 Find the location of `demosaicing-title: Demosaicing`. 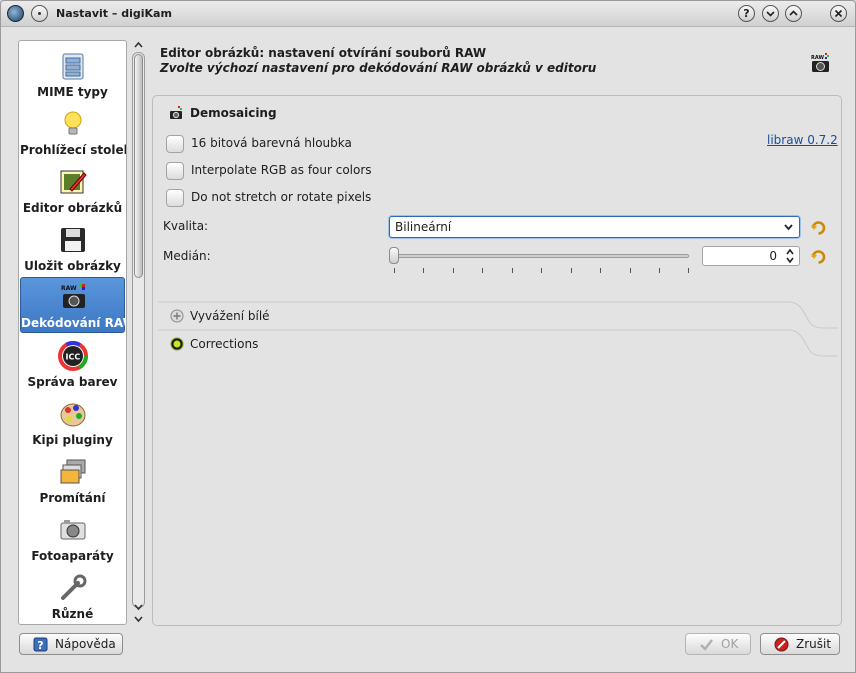

demosaicing-title: Demosaicing is located at coordinates (233, 113).